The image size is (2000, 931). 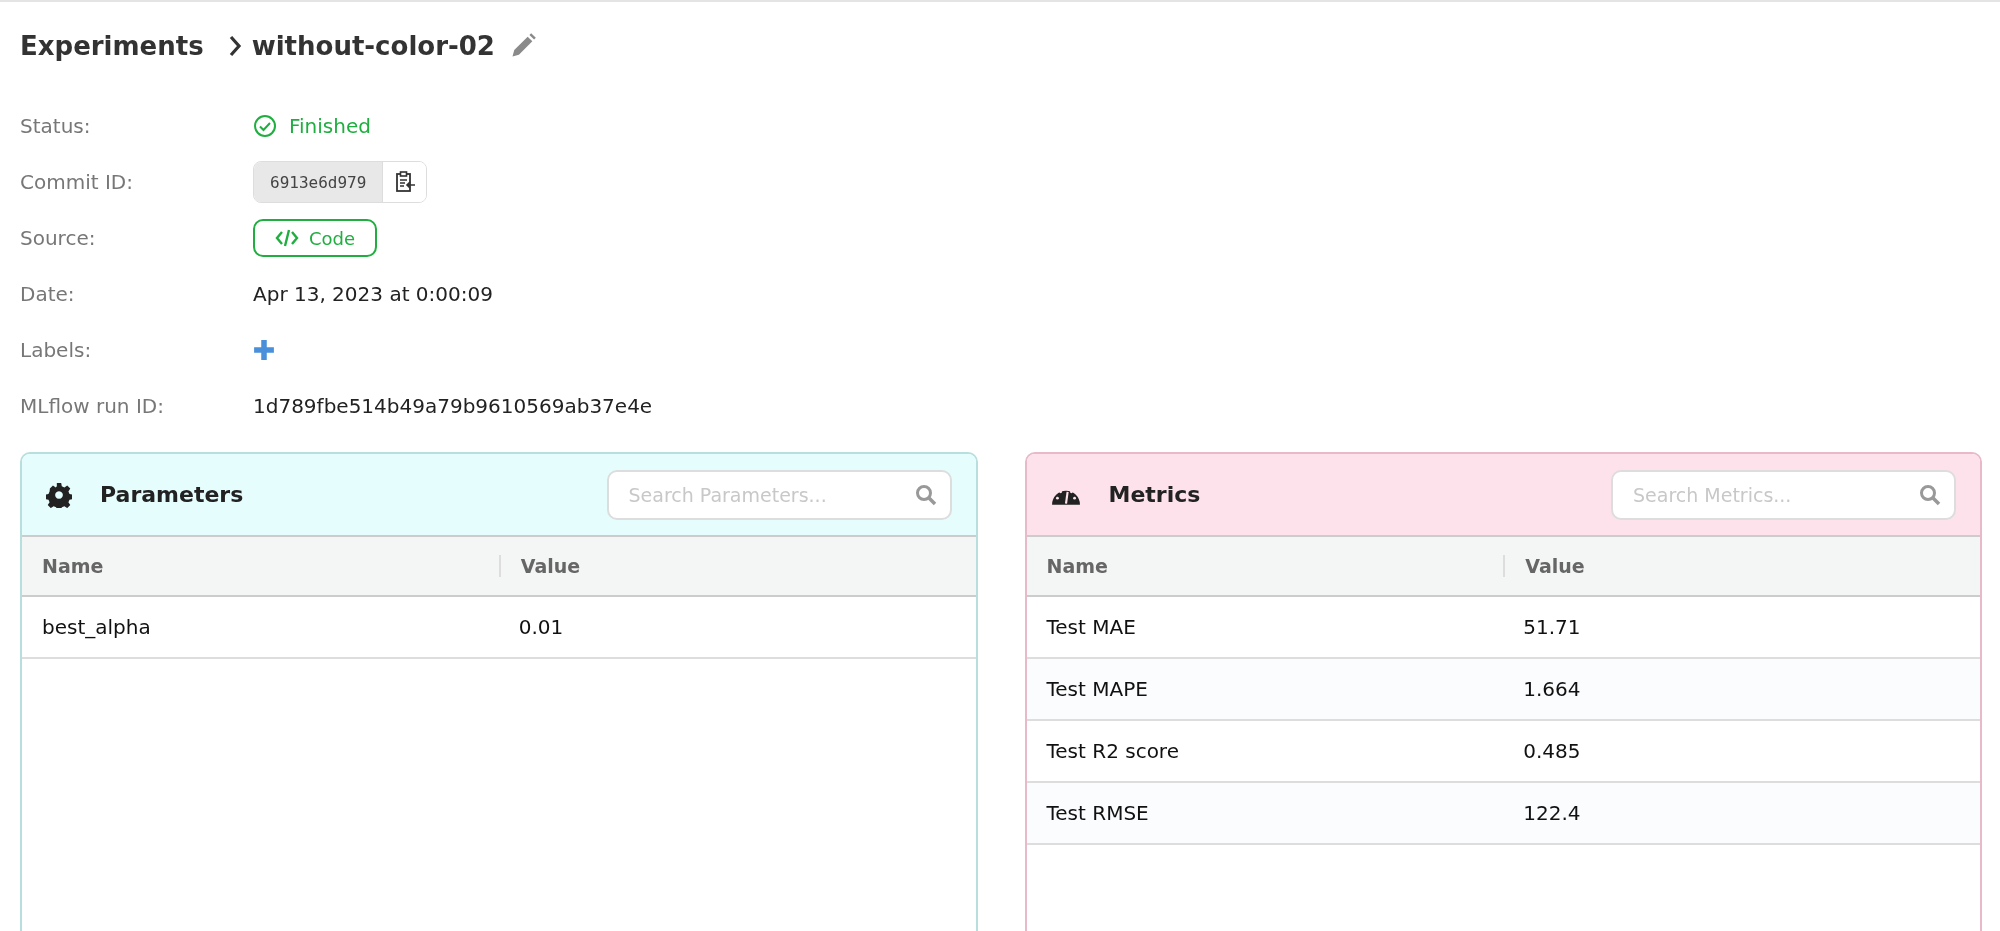 I want to click on table-cell-text: Test MAPE, so click(x=1097, y=689).